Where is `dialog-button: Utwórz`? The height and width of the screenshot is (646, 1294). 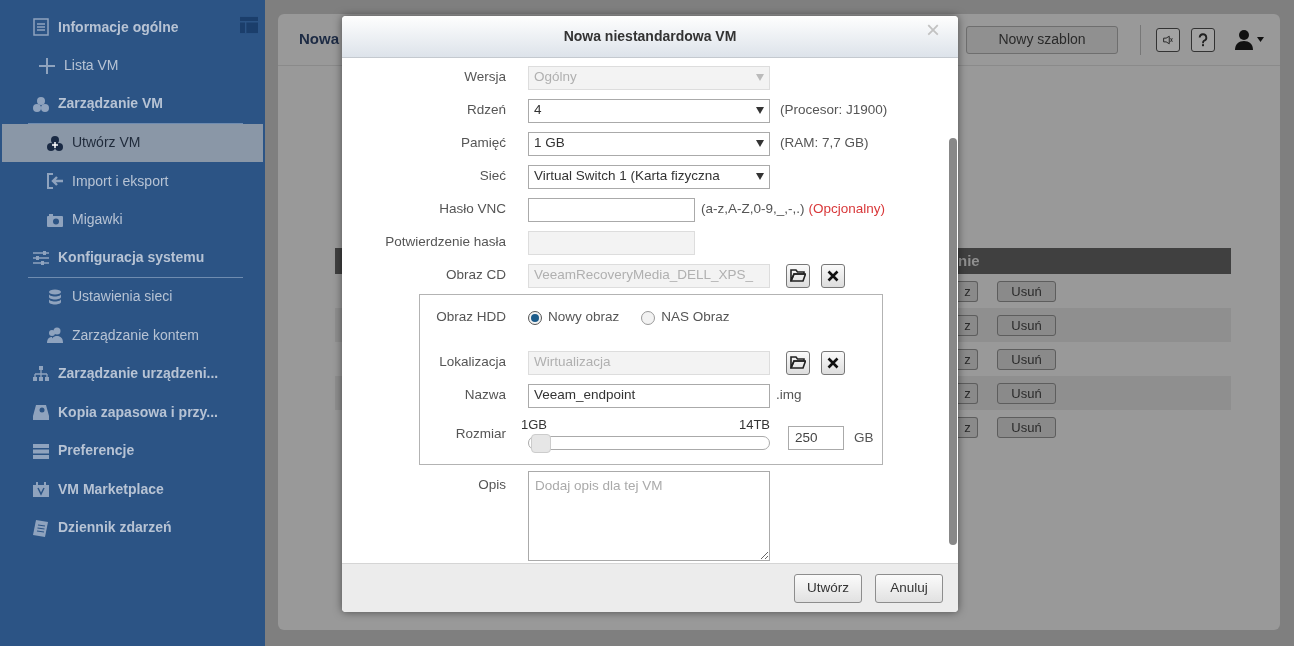 dialog-button: Utwórz is located at coordinates (828, 588).